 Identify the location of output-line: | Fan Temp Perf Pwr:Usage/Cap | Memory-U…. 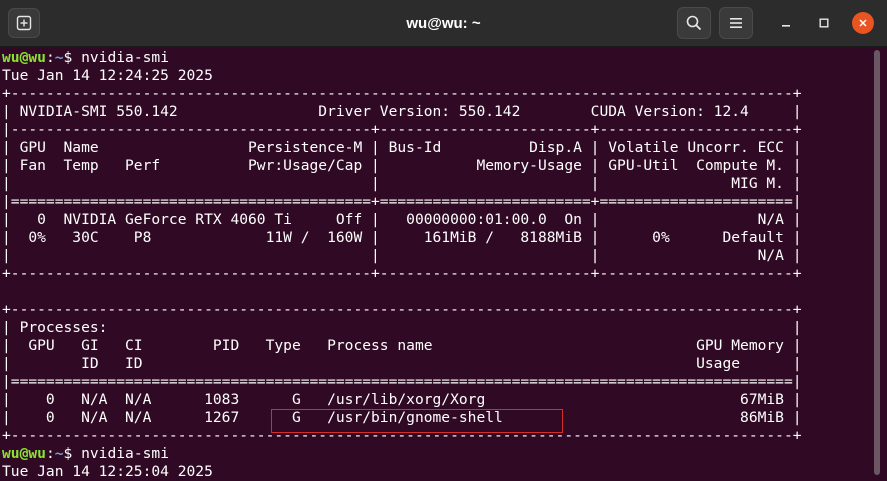
(402, 165).